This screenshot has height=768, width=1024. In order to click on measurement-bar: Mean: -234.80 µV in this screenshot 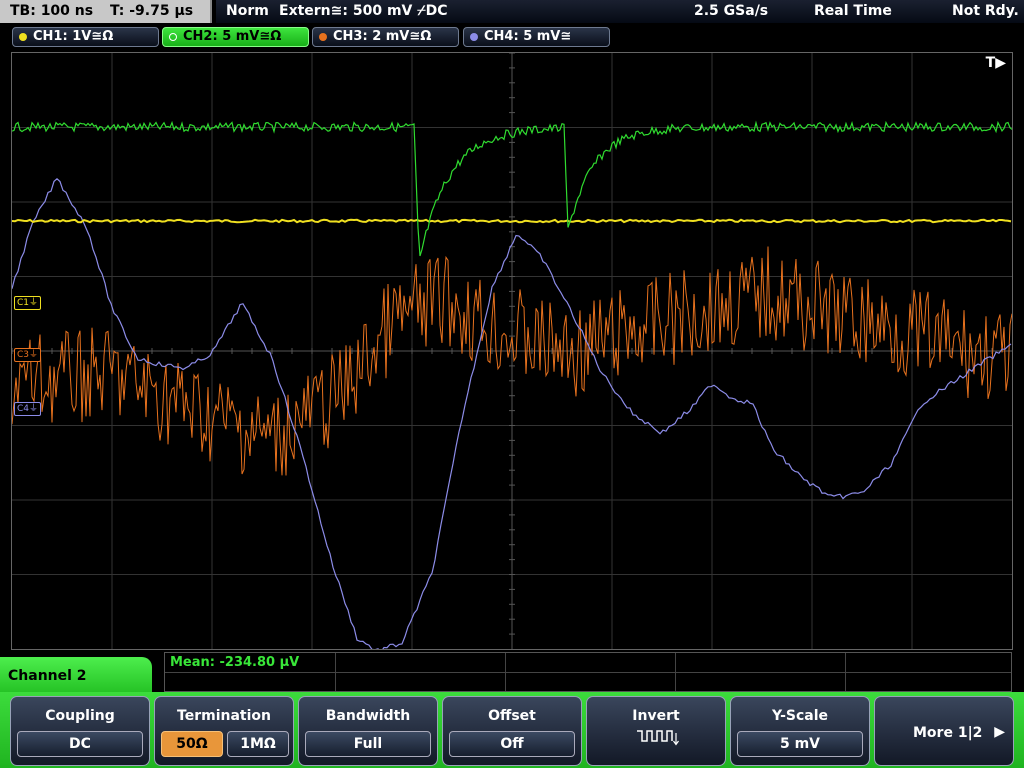, I will do `click(588, 672)`.